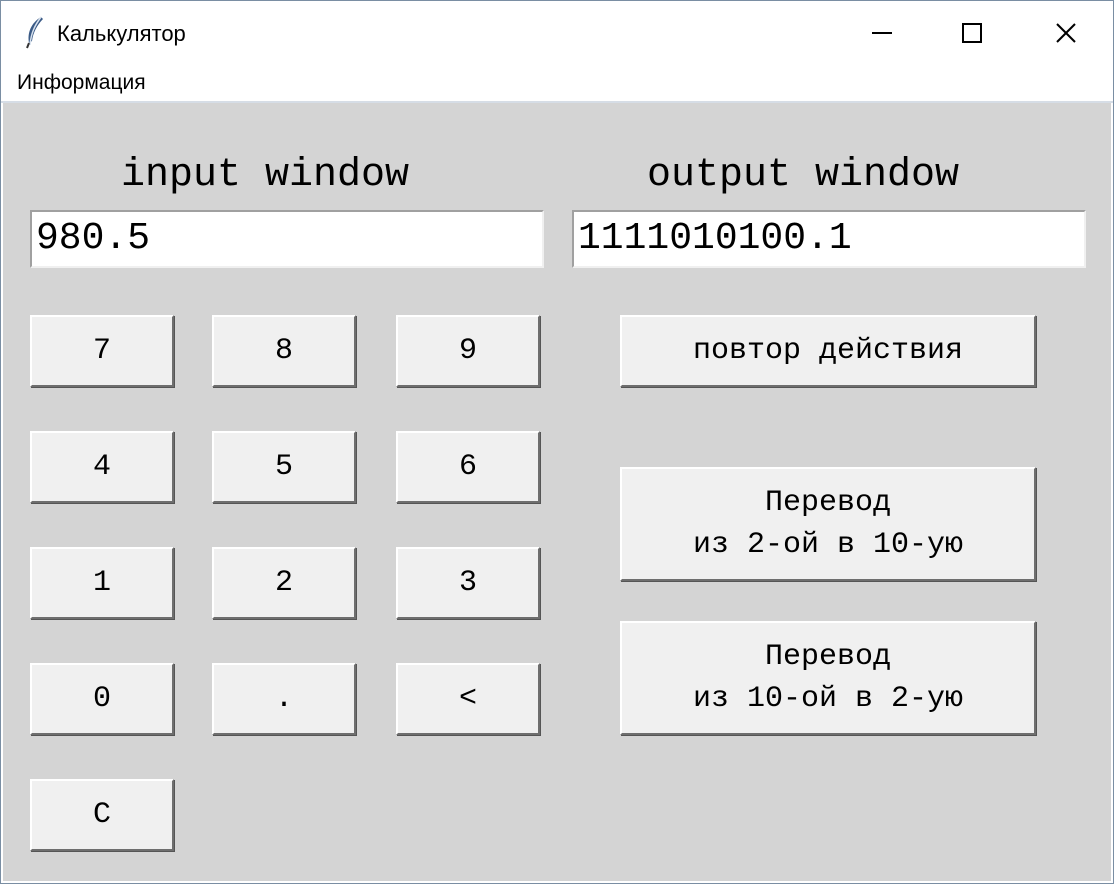 The width and height of the screenshot is (1114, 884). I want to click on key-9-label: 9, so click(467, 351).